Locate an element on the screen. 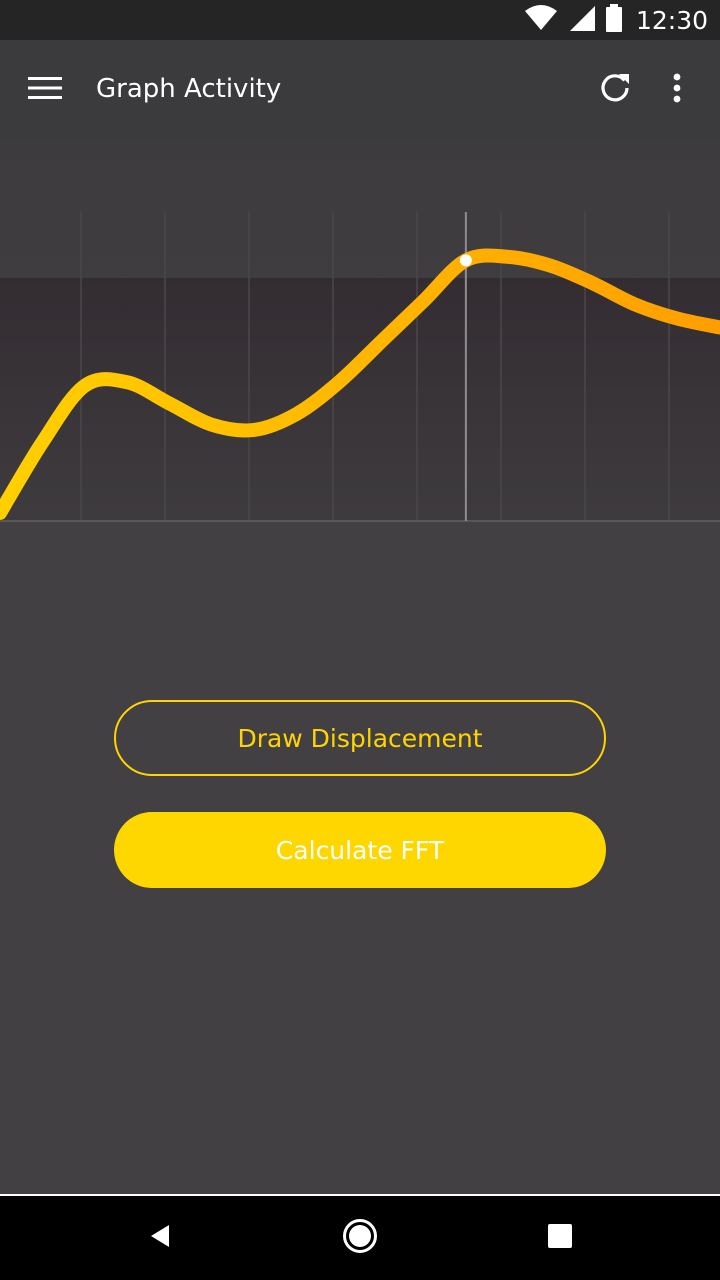 This screenshot has height=1280, width=720. home-icon is located at coordinates (360, 1238).